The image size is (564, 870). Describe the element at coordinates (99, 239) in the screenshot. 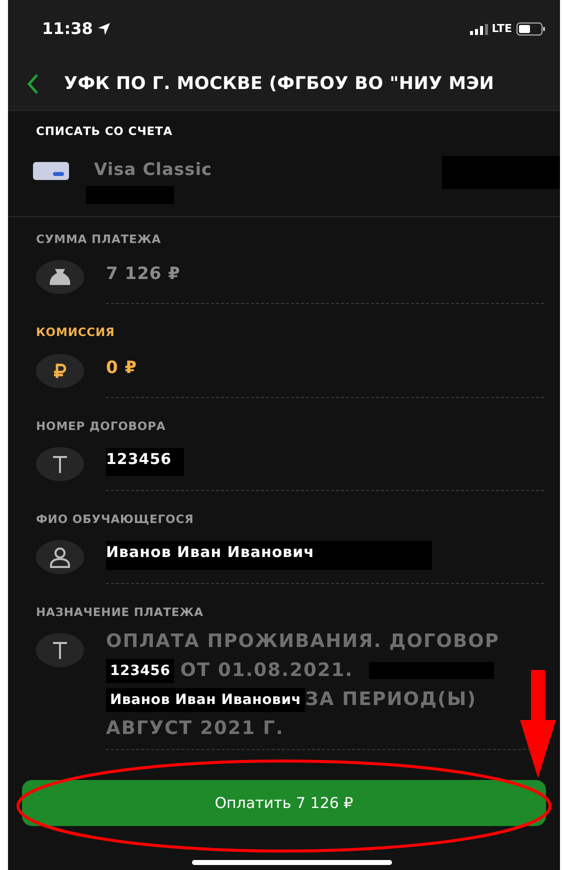

I see `field-label: СУММА ПЛАТЕЖА` at that location.